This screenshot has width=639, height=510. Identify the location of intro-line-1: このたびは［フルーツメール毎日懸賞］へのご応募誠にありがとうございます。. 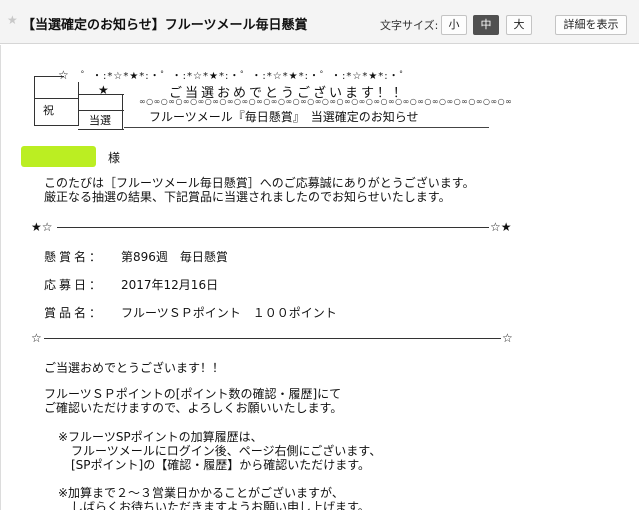
(259, 183).